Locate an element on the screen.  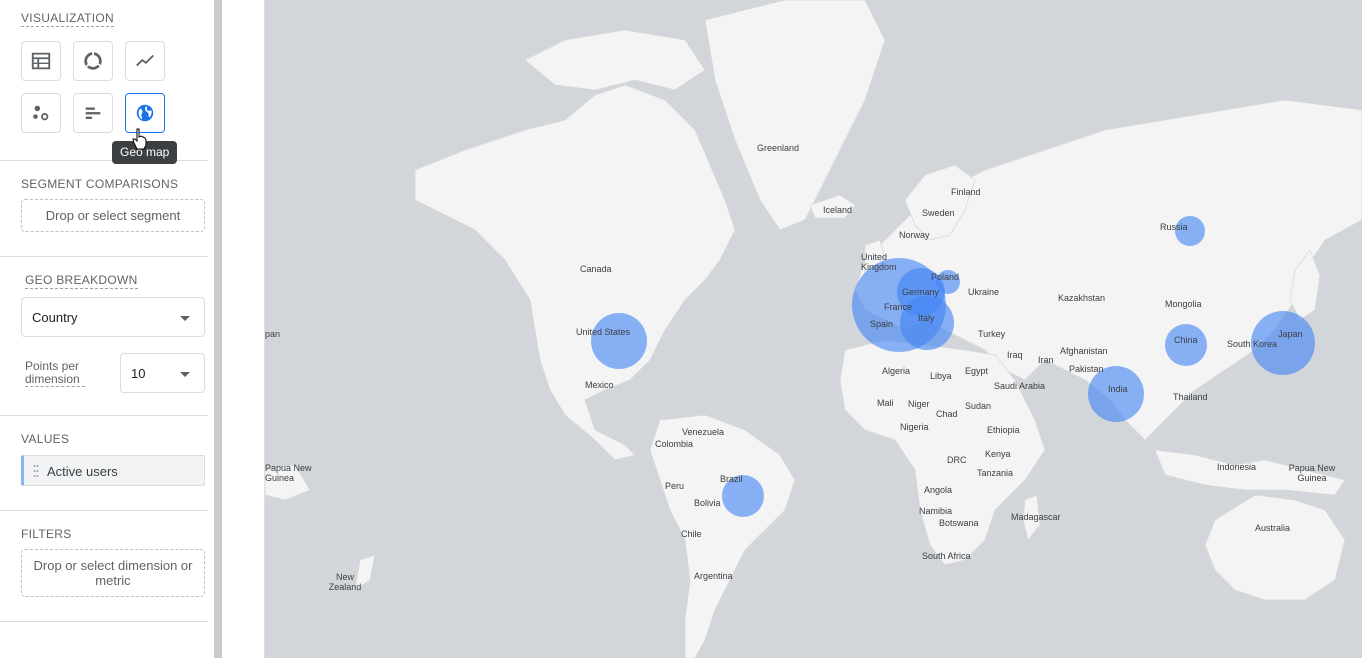
land-south-america is located at coordinates (722, 536).